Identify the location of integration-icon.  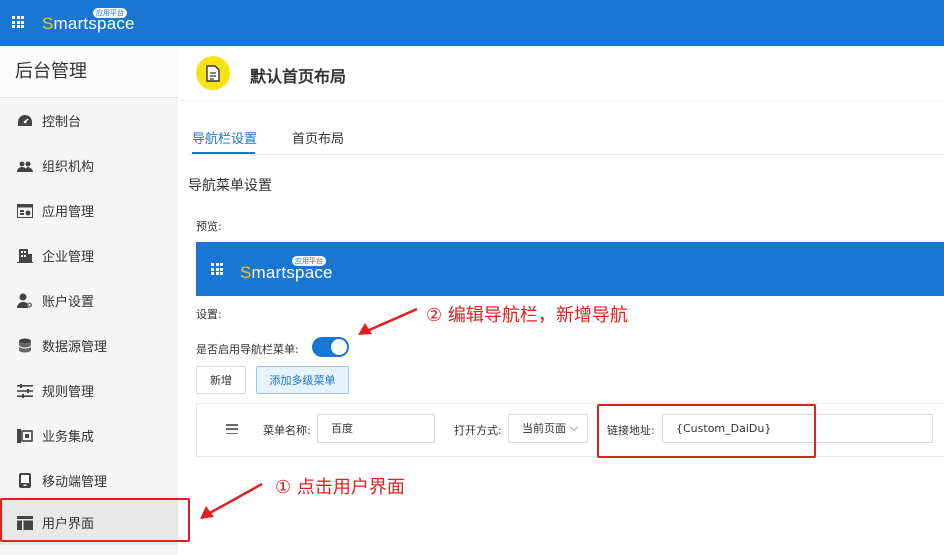
(25, 436).